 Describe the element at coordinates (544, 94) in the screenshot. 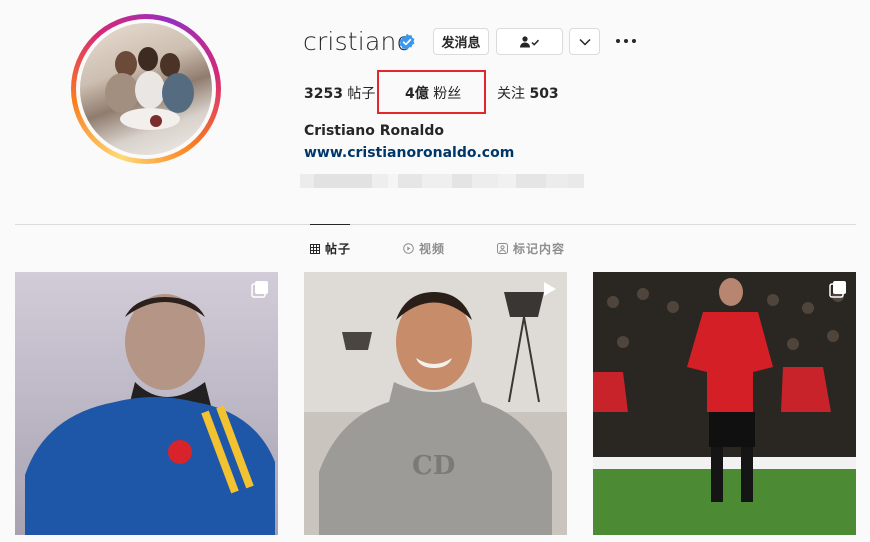

I see `following-count-value: 503` at that location.